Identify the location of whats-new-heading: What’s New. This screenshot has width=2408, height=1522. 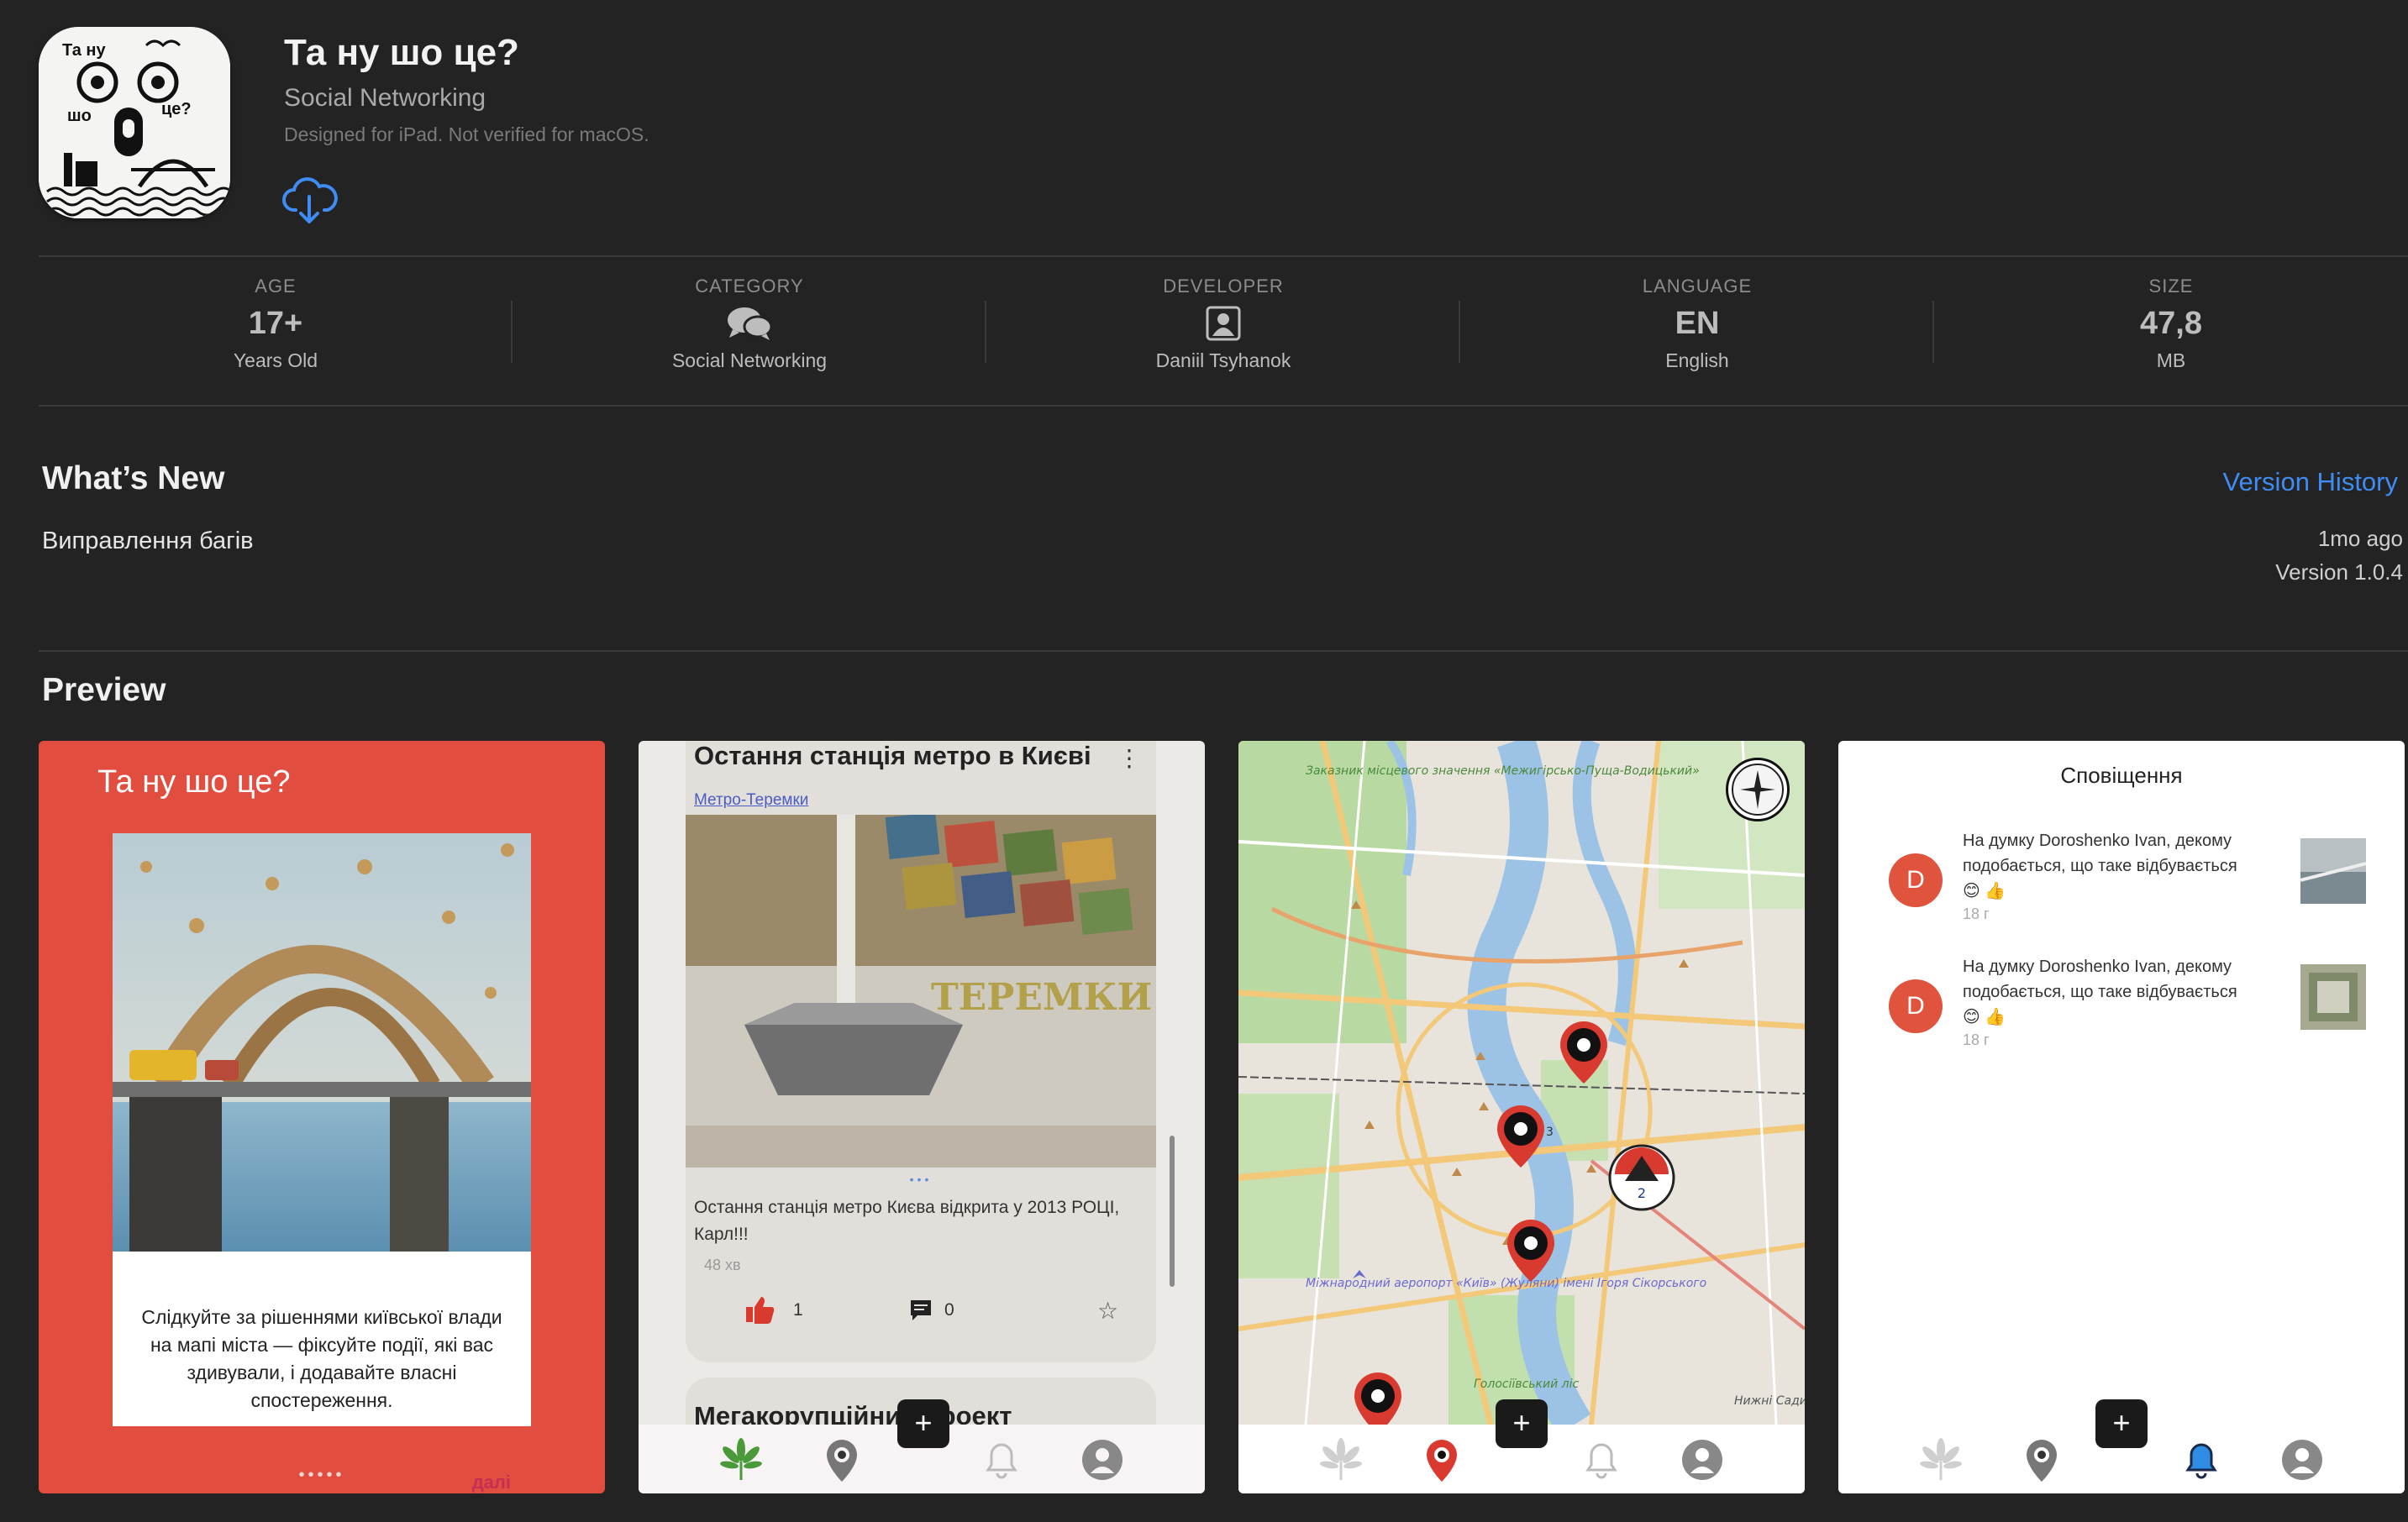
(133, 478).